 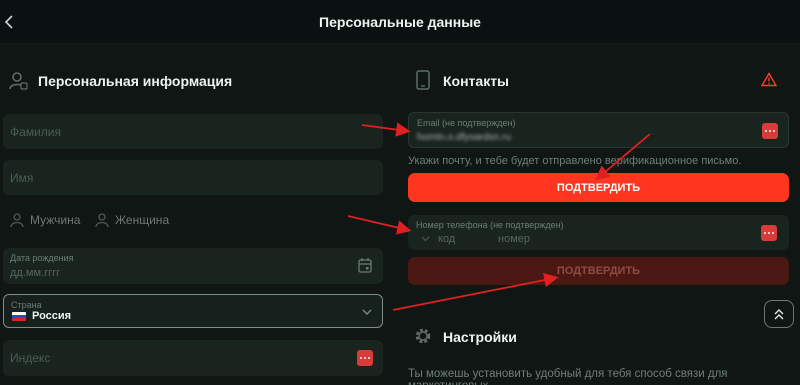 I want to click on top-bar: Персональные данные, so click(x=400, y=22).